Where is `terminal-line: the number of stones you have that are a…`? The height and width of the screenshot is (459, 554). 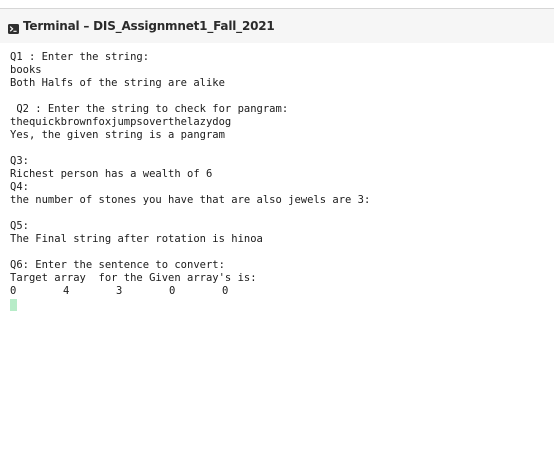 terminal-line: the number of stones you have that are a… is located at coordinates (190, 200).